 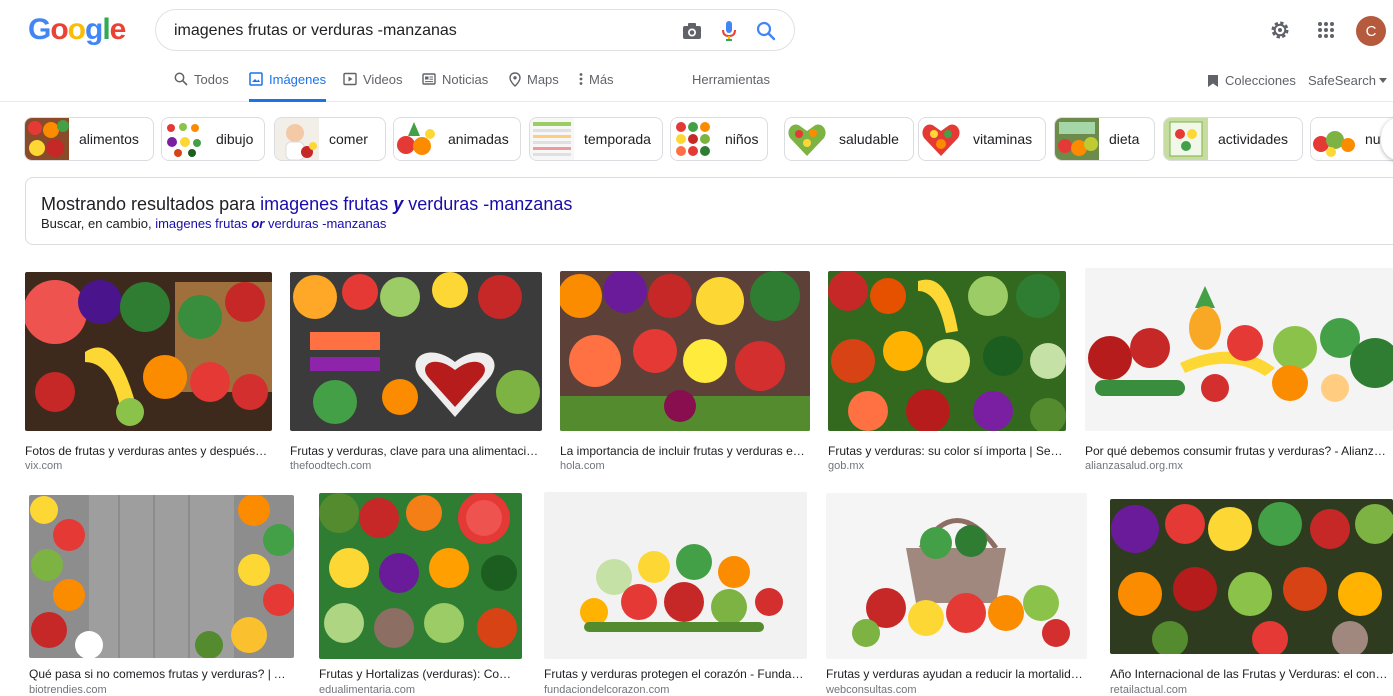 What do you see at coordinates (77, 30) in the screenshot?
I see `google-logo: Google` at bounding box center [77, 30].